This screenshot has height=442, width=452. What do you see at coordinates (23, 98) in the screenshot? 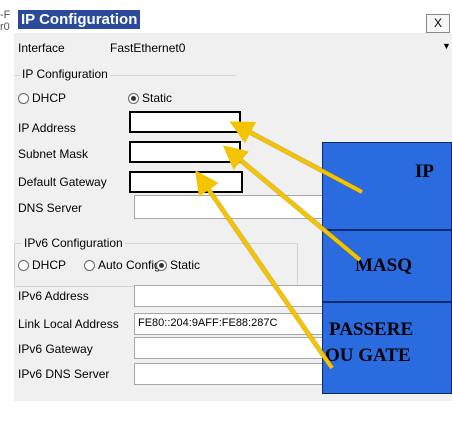
I see `ipv4-dhcp-radio` at bounding box center [23, 98].